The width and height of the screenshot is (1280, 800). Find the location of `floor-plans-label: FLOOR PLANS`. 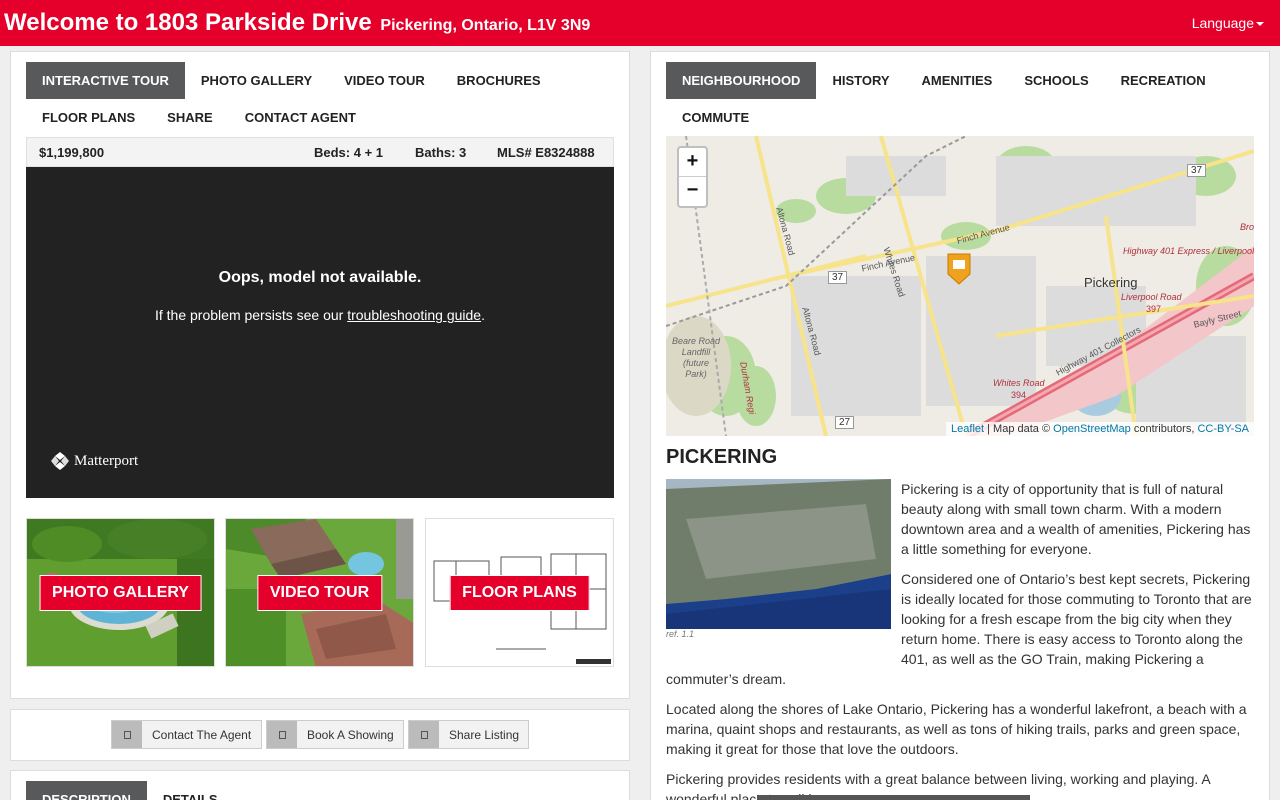

floor-plans-label: FLOOR PLANS is located at coordinates (519, 593).